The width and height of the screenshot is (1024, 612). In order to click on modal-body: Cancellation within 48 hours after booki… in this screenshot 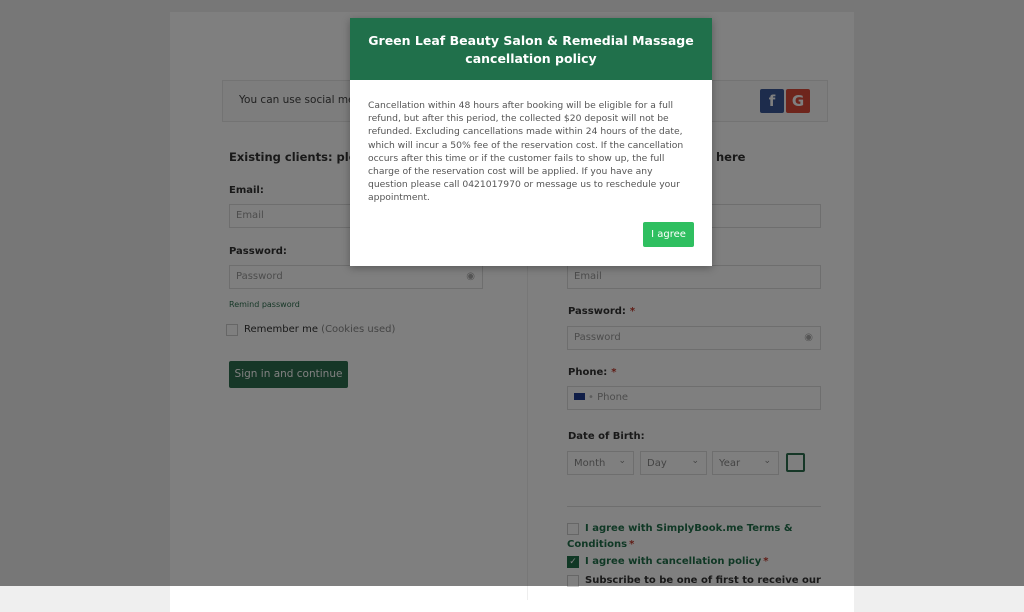, I will do `click(526, 152)`.